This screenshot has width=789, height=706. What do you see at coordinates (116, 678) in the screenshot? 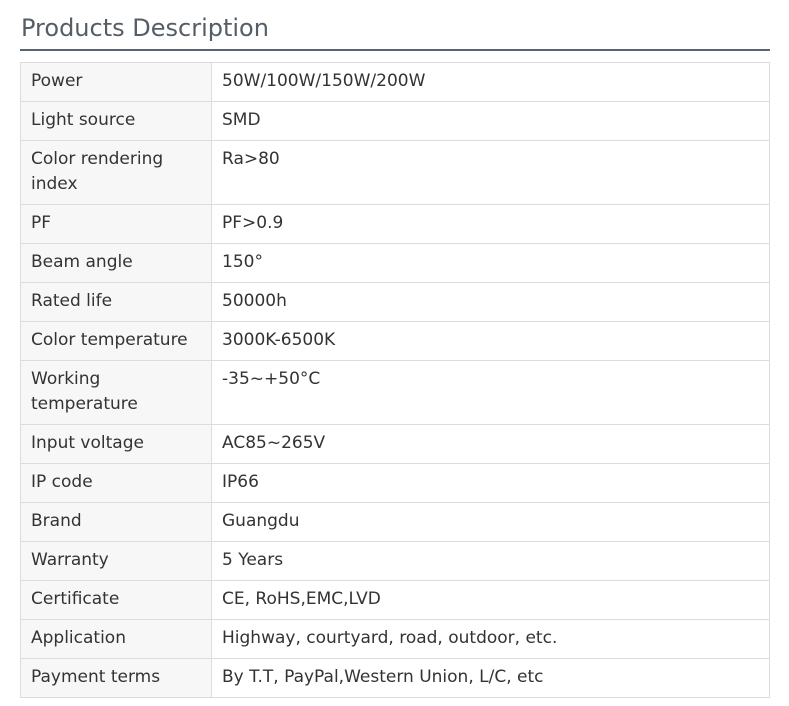
I see `spec-label: Payment terms` at bounding box center [116, 678].